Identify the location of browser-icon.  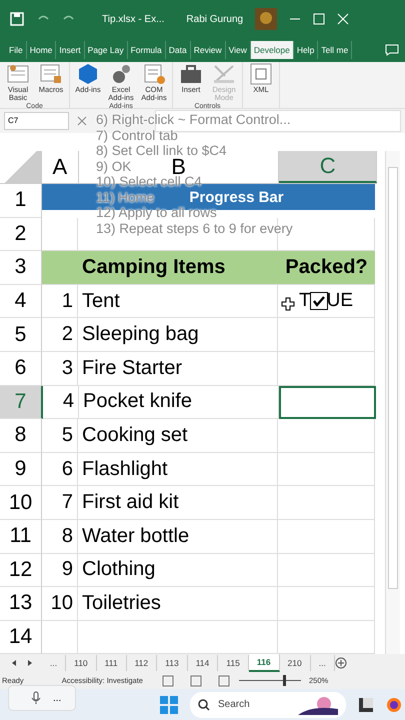
(394, 704).